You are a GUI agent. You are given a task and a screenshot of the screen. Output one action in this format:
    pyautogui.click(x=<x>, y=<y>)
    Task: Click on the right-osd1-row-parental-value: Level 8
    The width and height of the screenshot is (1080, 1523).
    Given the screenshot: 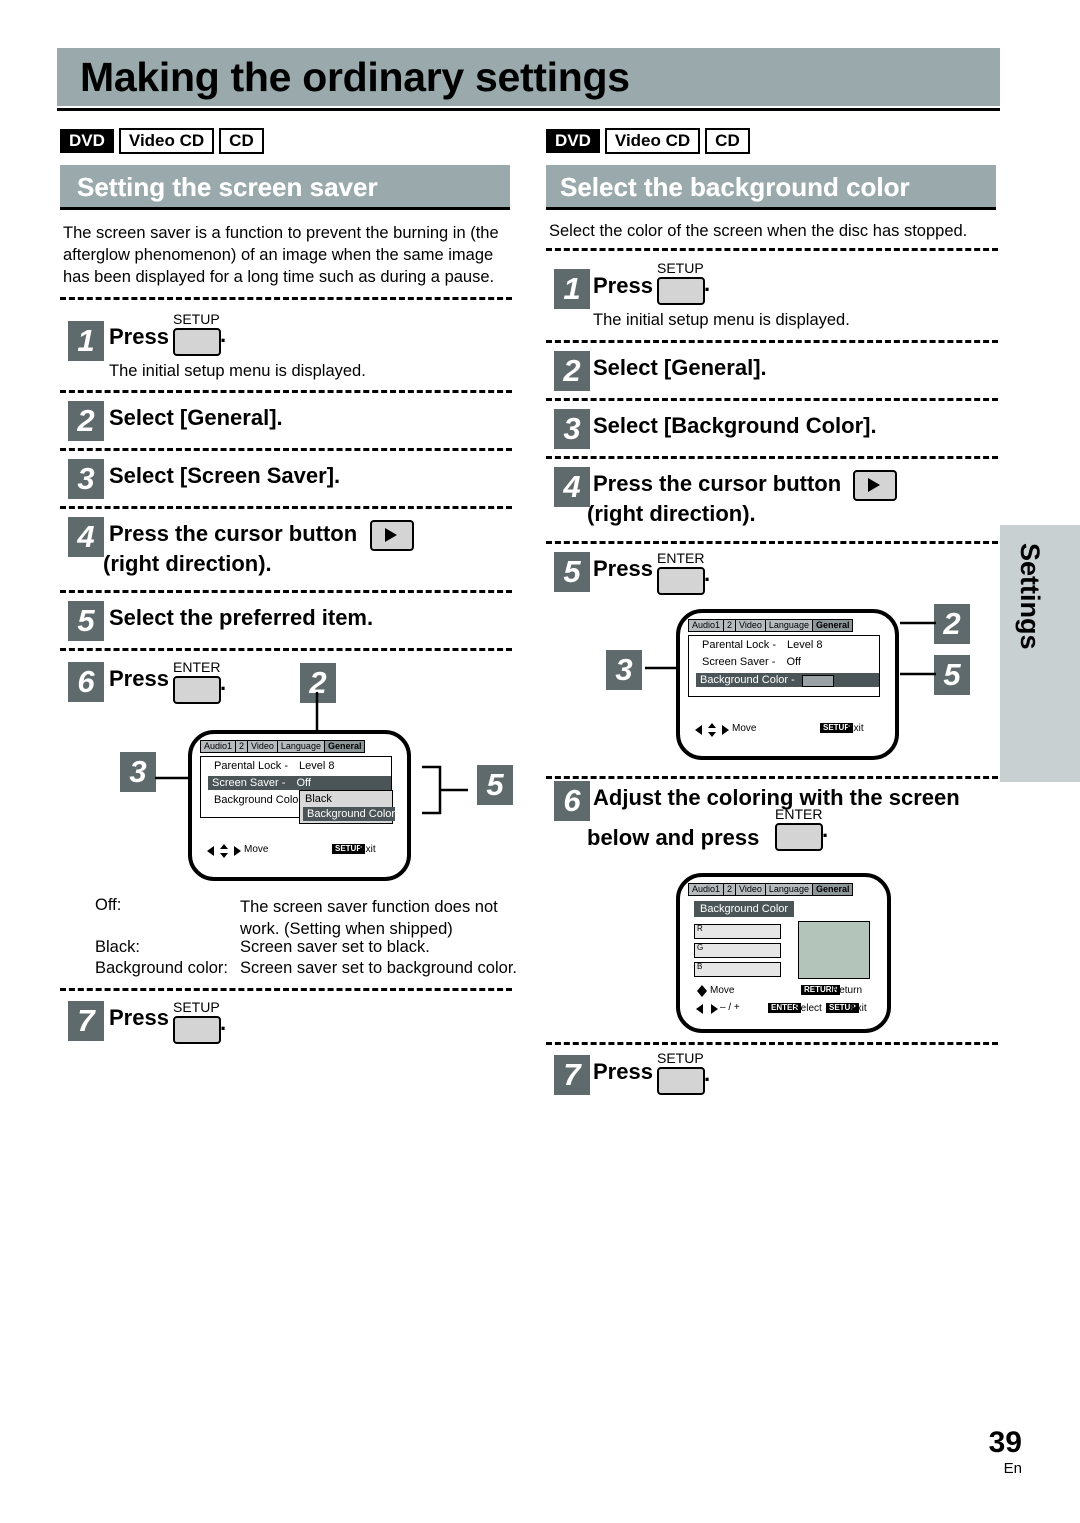 What is the action you would take?
    pyautogui.click(x=805, y=645)
    